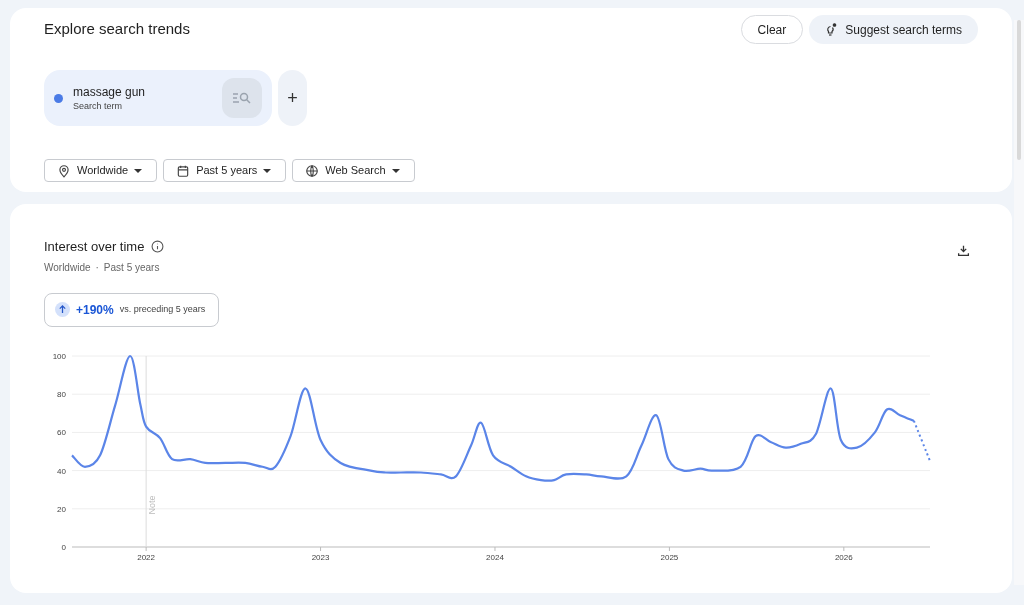  Describe the element at coordinates (158, 98) in the screenshot. I see `search-term-chip: massage gun Search term` at that location.